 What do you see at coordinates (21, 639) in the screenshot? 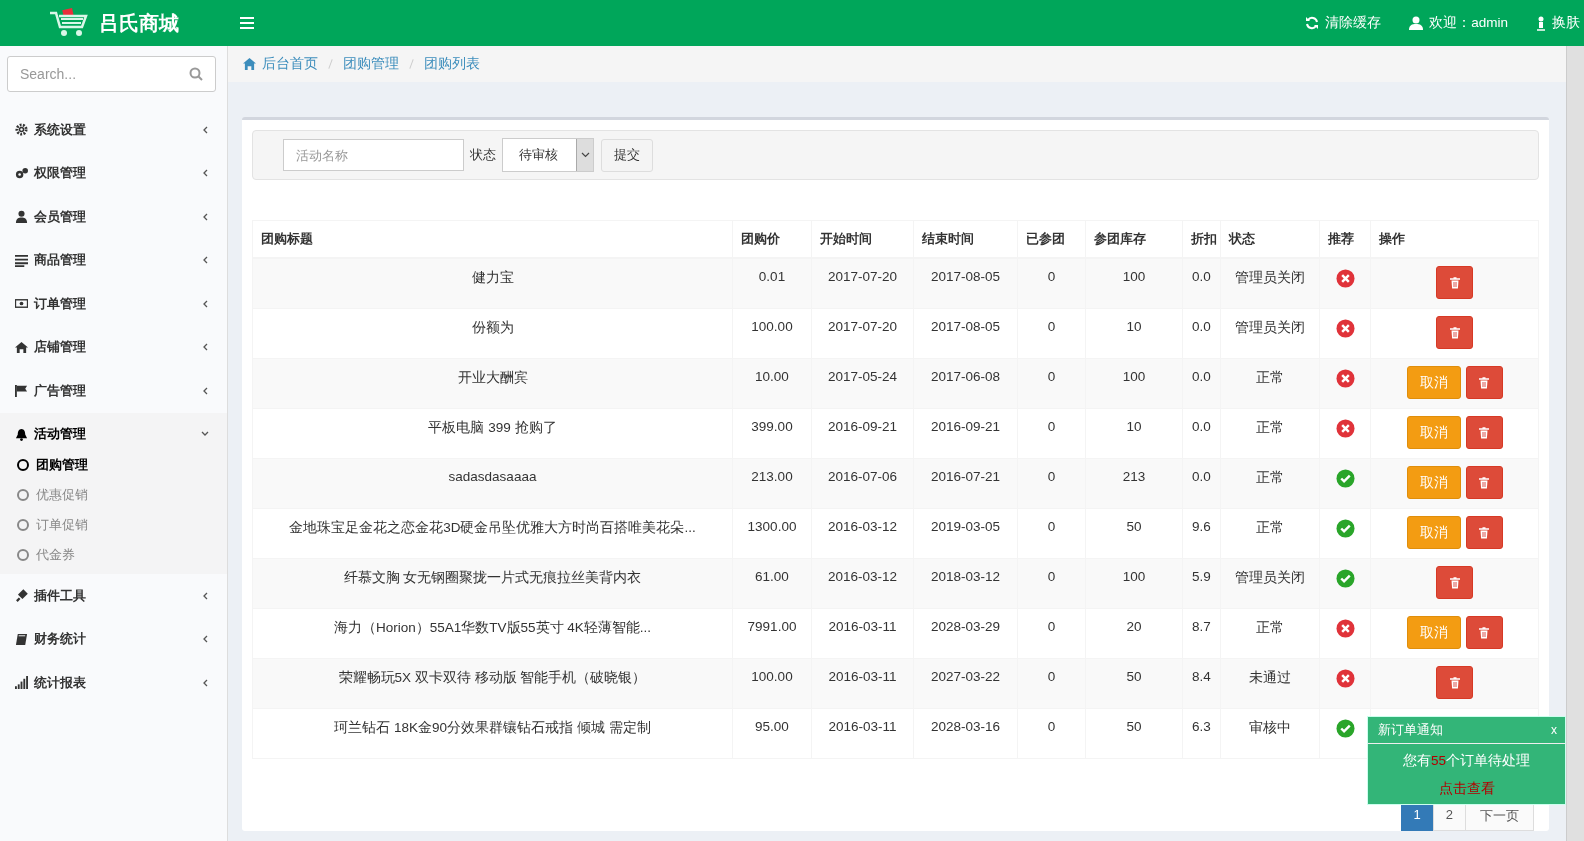
I see `book-icon` at bounding box center [21, 639].